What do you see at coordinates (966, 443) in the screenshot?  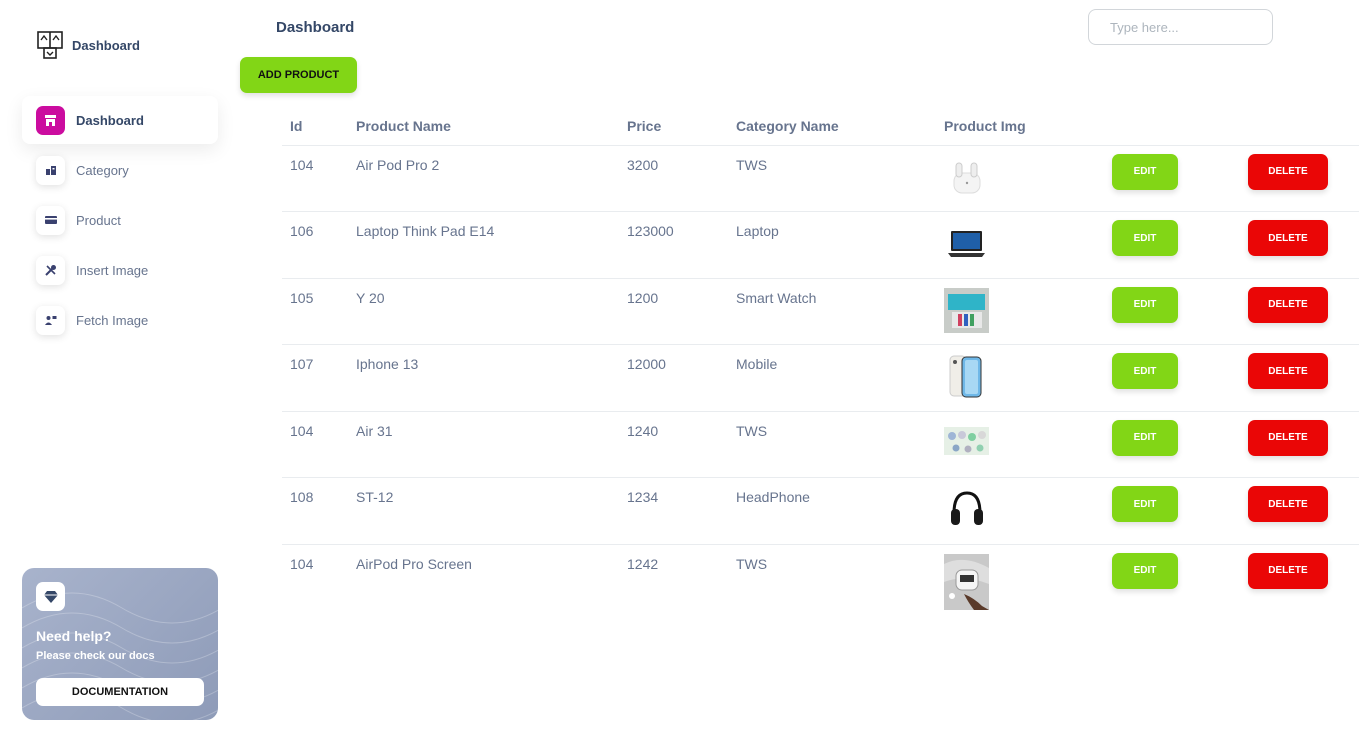 I see `earbuds-set-thumbnail` at bounding box center [966, 443].